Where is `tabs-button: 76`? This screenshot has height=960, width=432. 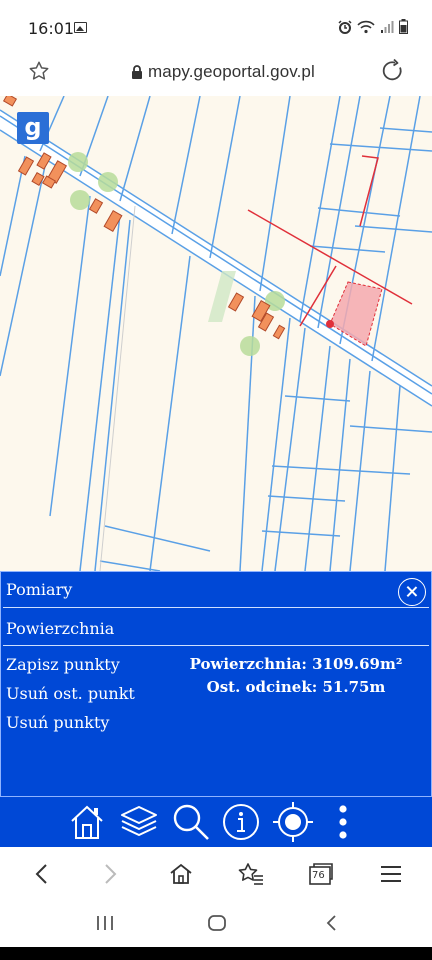
tabs-button: 76 is located at coordinates (321, 874).